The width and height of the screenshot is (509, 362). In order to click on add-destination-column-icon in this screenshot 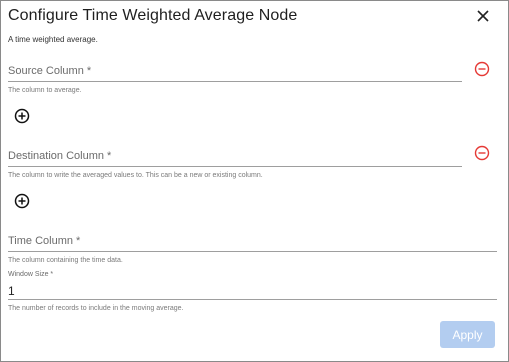, I will do `click(22, 201)`.